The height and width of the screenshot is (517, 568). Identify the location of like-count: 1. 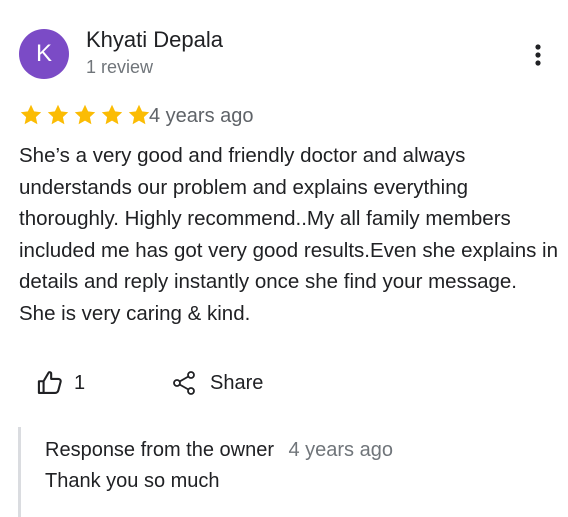
(80, 382).